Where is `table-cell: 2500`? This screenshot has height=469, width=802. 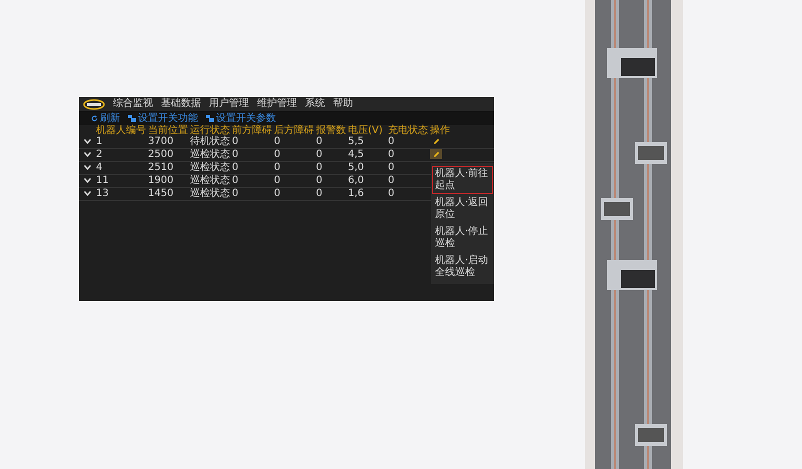 table-cell: 2500 is located at coordinates (168, 155).